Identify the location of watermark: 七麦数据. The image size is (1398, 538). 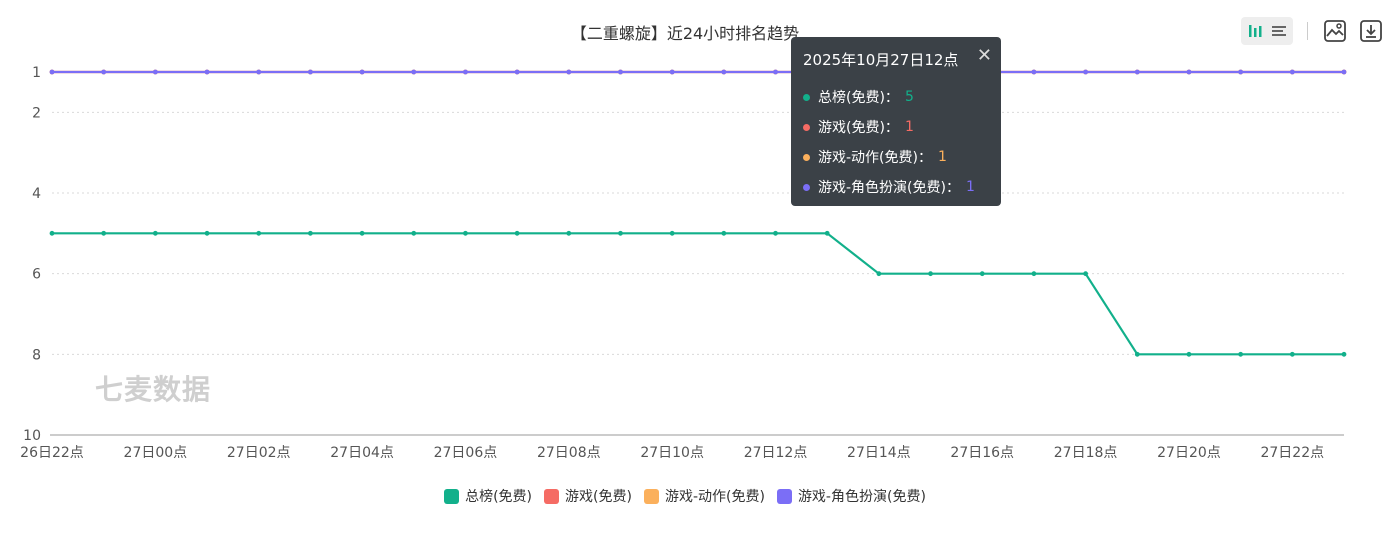
(153, 389).